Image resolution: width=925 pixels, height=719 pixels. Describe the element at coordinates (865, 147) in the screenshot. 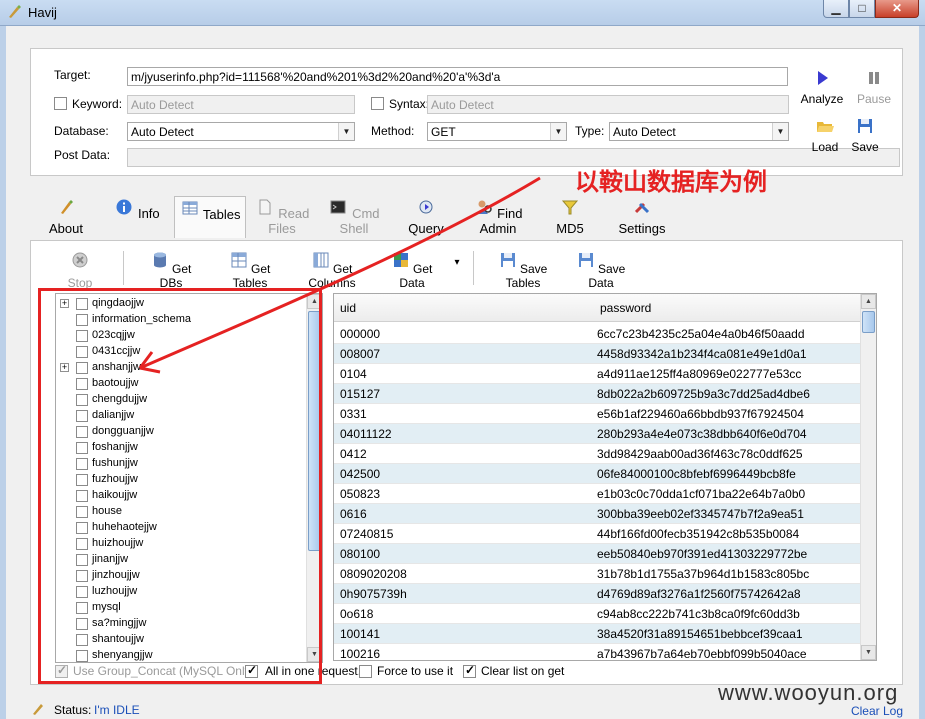

I see `save-label: Save` at that location.